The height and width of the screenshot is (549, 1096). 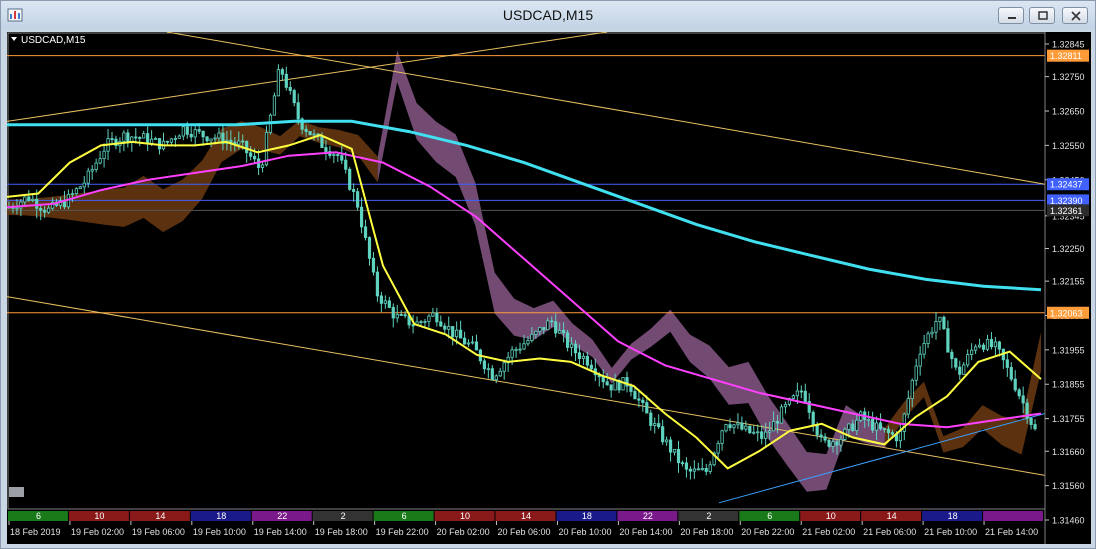 I want to click on time-tick-label: 20 Feb 10:00, so click(x=584, y=532).